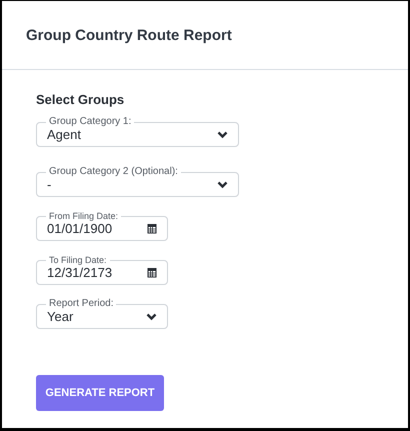 The height and width of the screenshot is (431, 410). What do you see at coordinates (90, 122) in the screenshot?
I see `field-label: Group Category 1:` at bounding box center [90, 122].